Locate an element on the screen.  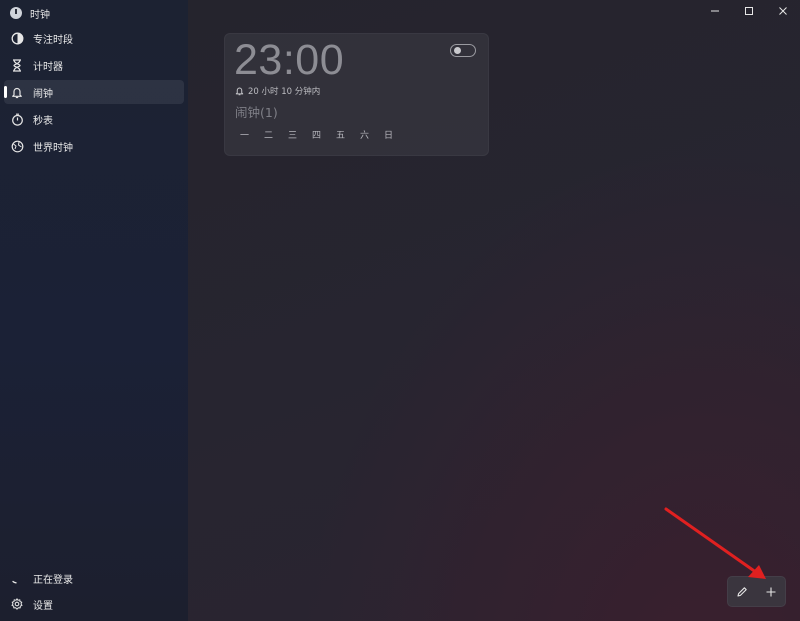
sidebar-item-label: 计时器 is located at coordinates (48, 67).